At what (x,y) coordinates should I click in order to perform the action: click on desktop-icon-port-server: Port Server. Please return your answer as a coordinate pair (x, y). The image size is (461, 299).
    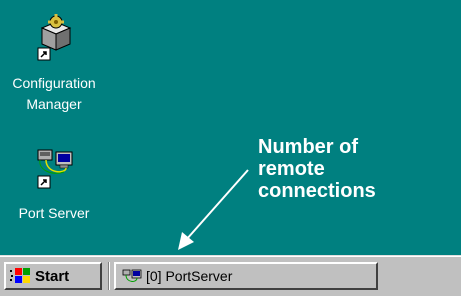
    Looking at the image, I should click on (54, 184).